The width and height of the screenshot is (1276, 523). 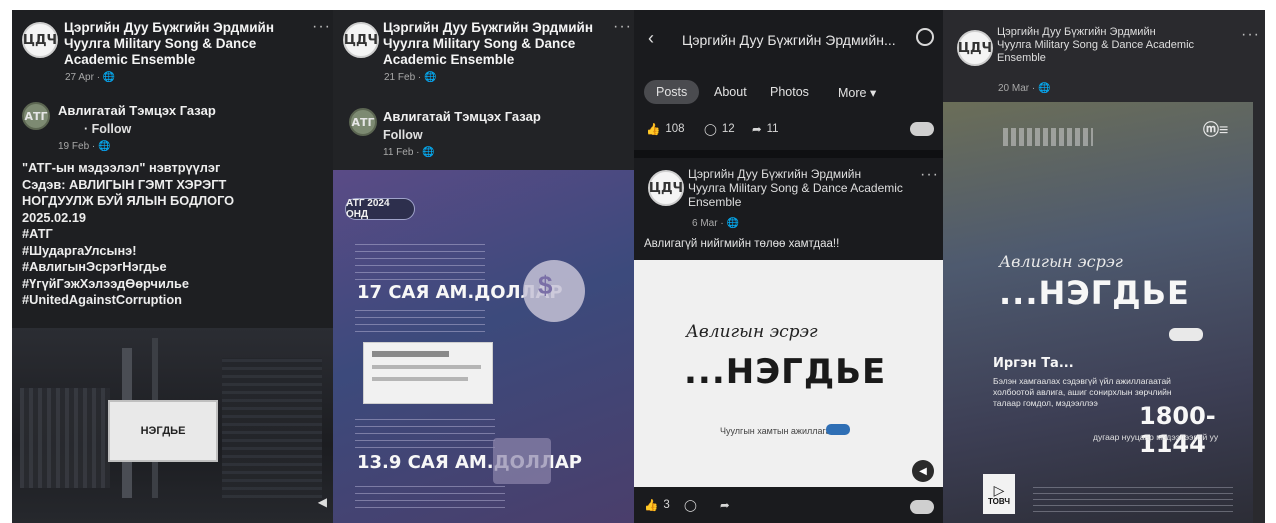 What do you see at coordinates (838, 429) in the screenshot?
I see `hotline-badge` at bounding box center [838, 429].